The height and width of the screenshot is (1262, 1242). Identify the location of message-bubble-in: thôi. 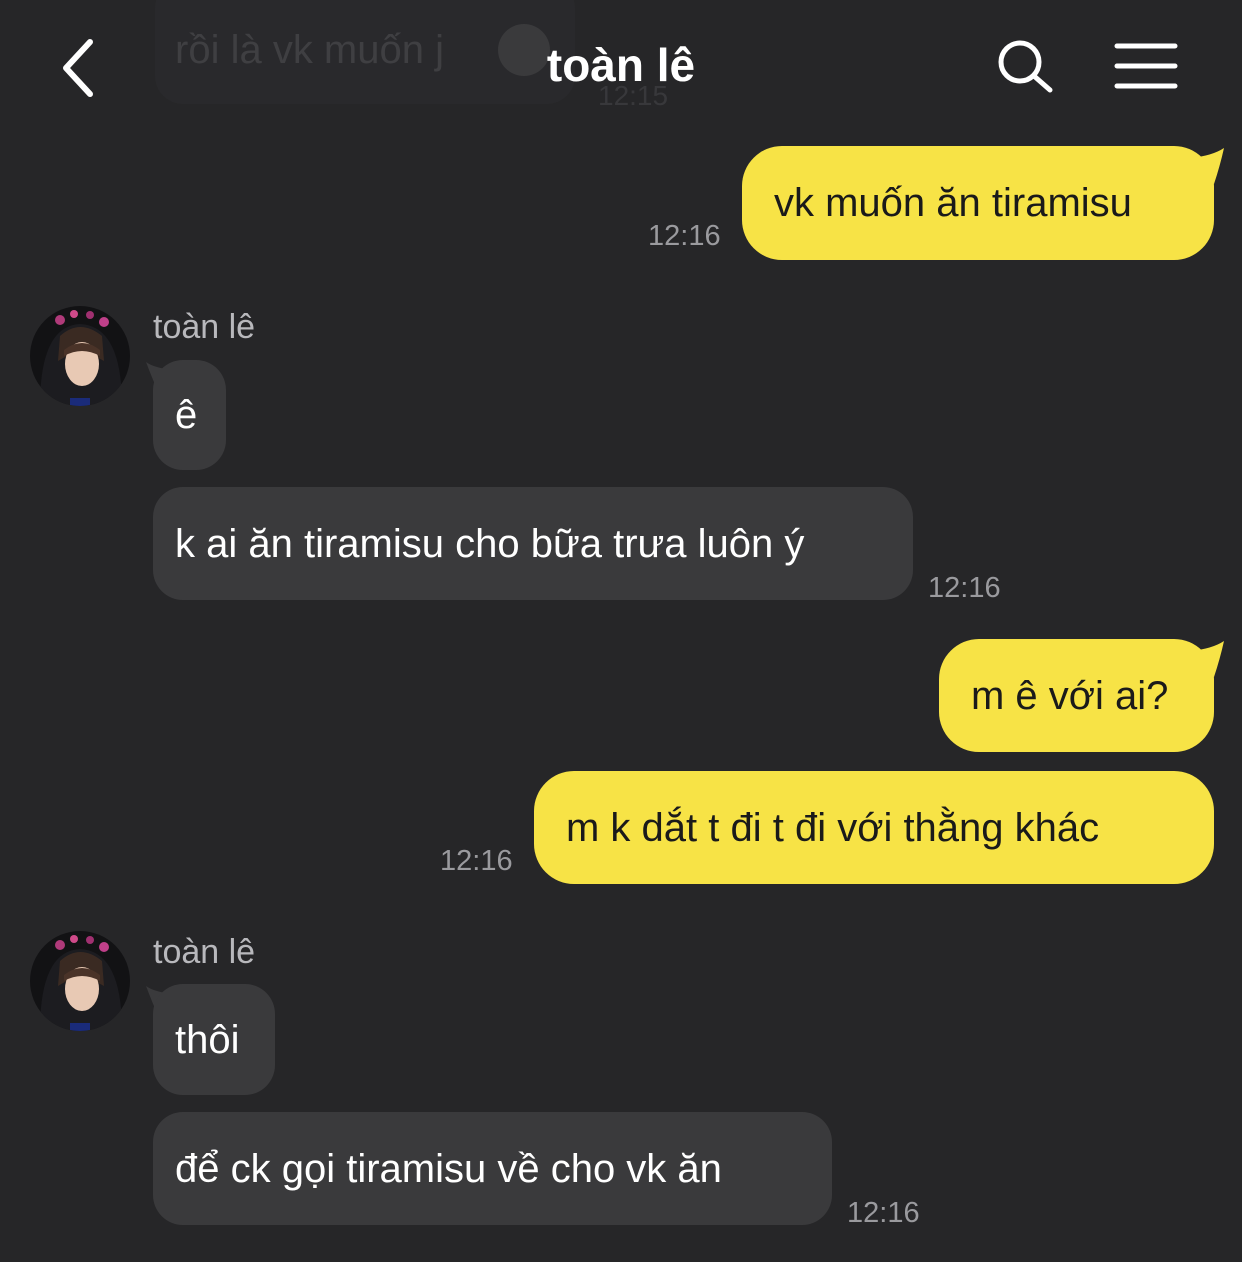
(214, 1039).